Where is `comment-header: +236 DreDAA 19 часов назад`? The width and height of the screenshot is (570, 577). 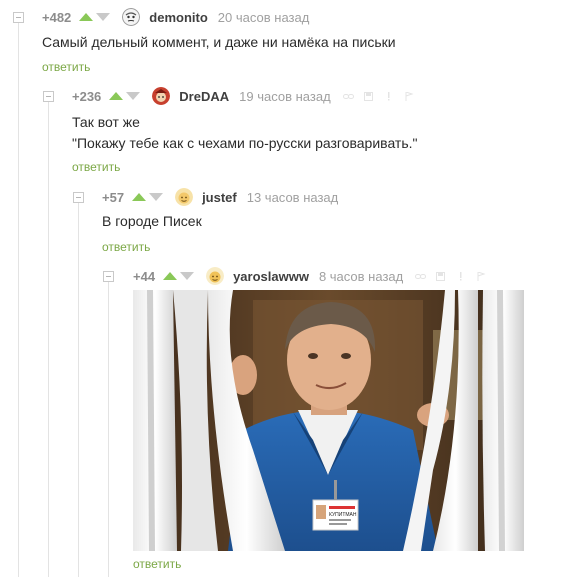 comment-header: +236 DreDAA 19 часов назад is located at coordinates (243, 96).